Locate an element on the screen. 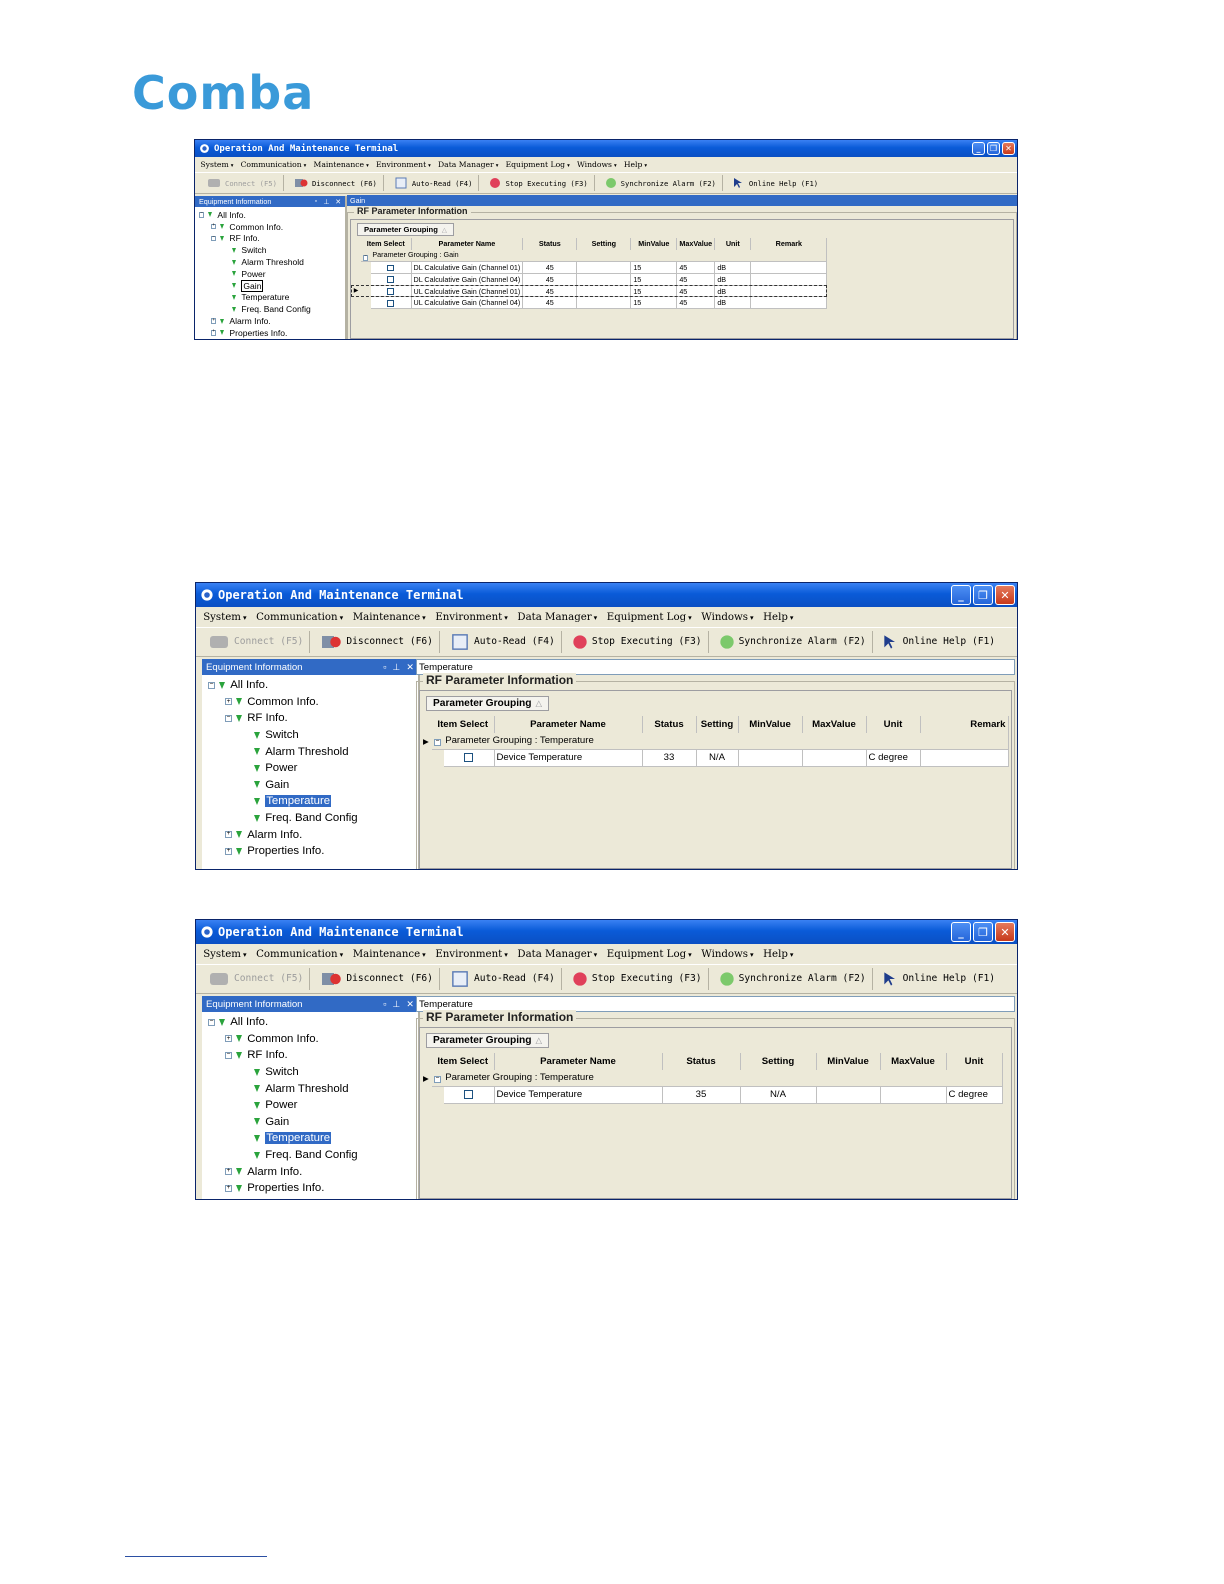  online-help-button: Online Help (F1) is located at coordinates (939, 642).